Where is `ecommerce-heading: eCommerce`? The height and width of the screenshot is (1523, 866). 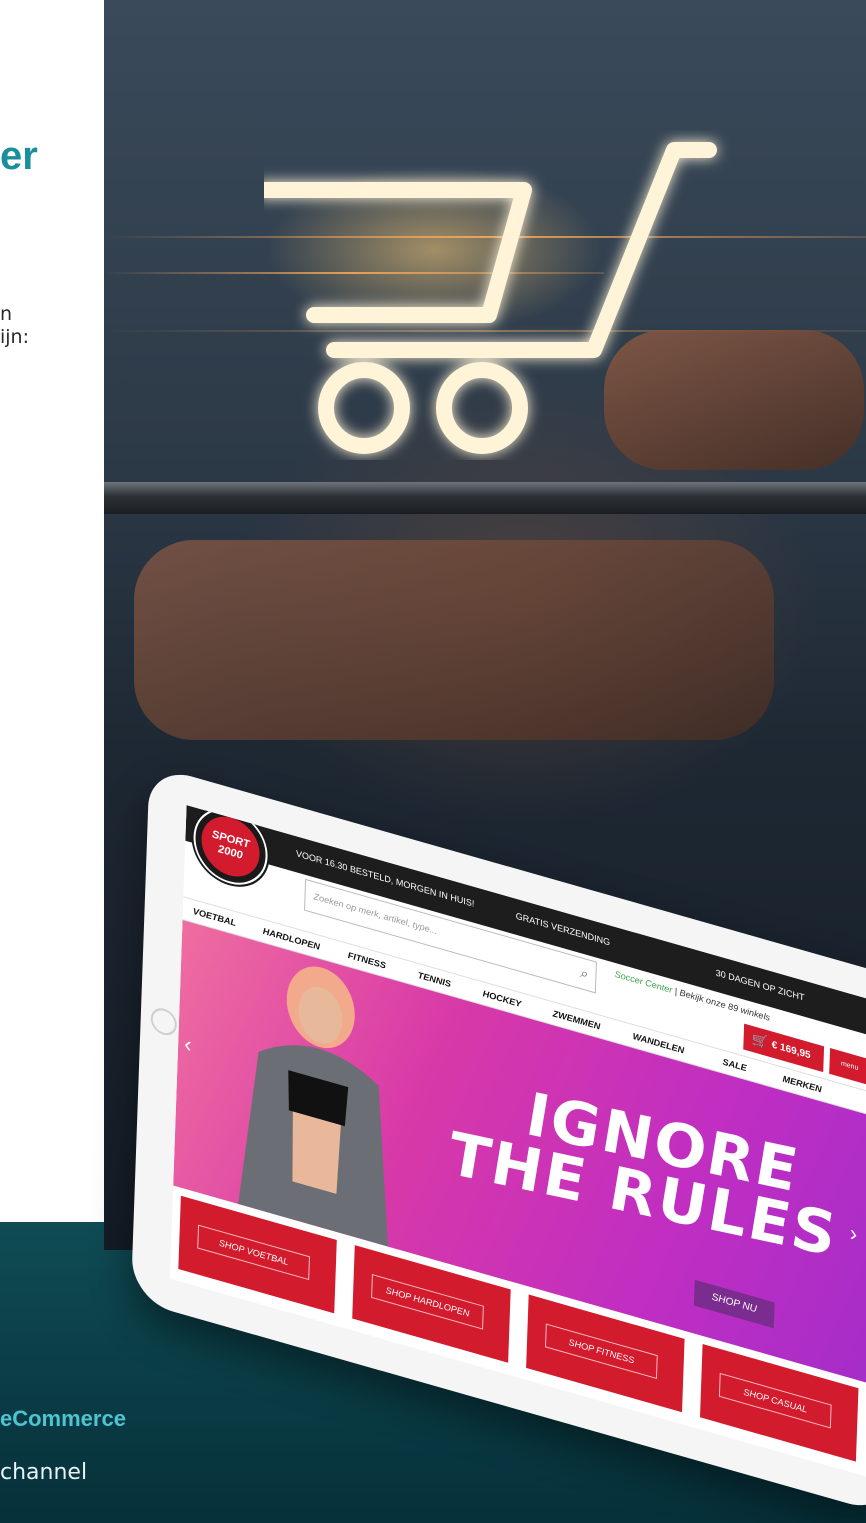 ecommerce-heading: eCommerce is located at coordinates (63, 1418).